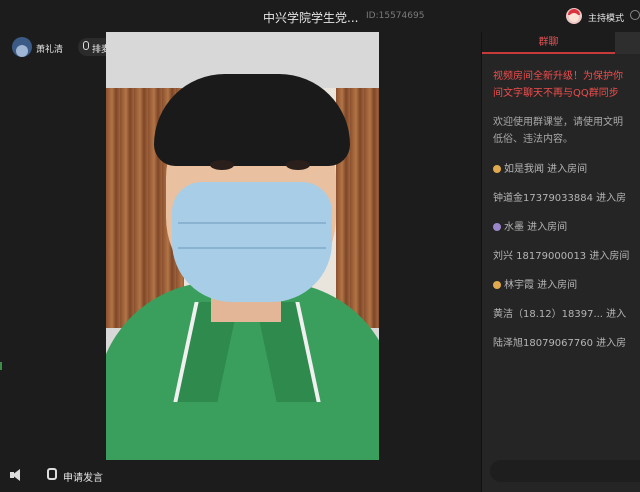 The image size is (640, 492). What do you see at coordinates (52, 474) in the screenshot?
I see `phone-icon` at bounding box center [52, 474].